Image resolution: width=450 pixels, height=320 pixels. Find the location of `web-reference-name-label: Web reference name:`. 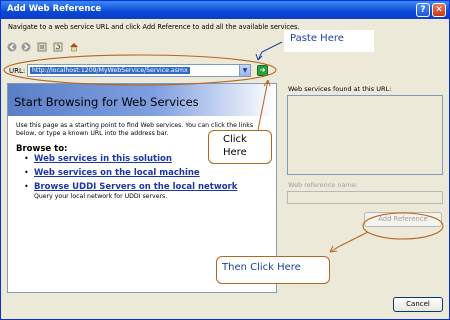

web-reference-name-label: Web reference name: is located at coordinates (323, 185).